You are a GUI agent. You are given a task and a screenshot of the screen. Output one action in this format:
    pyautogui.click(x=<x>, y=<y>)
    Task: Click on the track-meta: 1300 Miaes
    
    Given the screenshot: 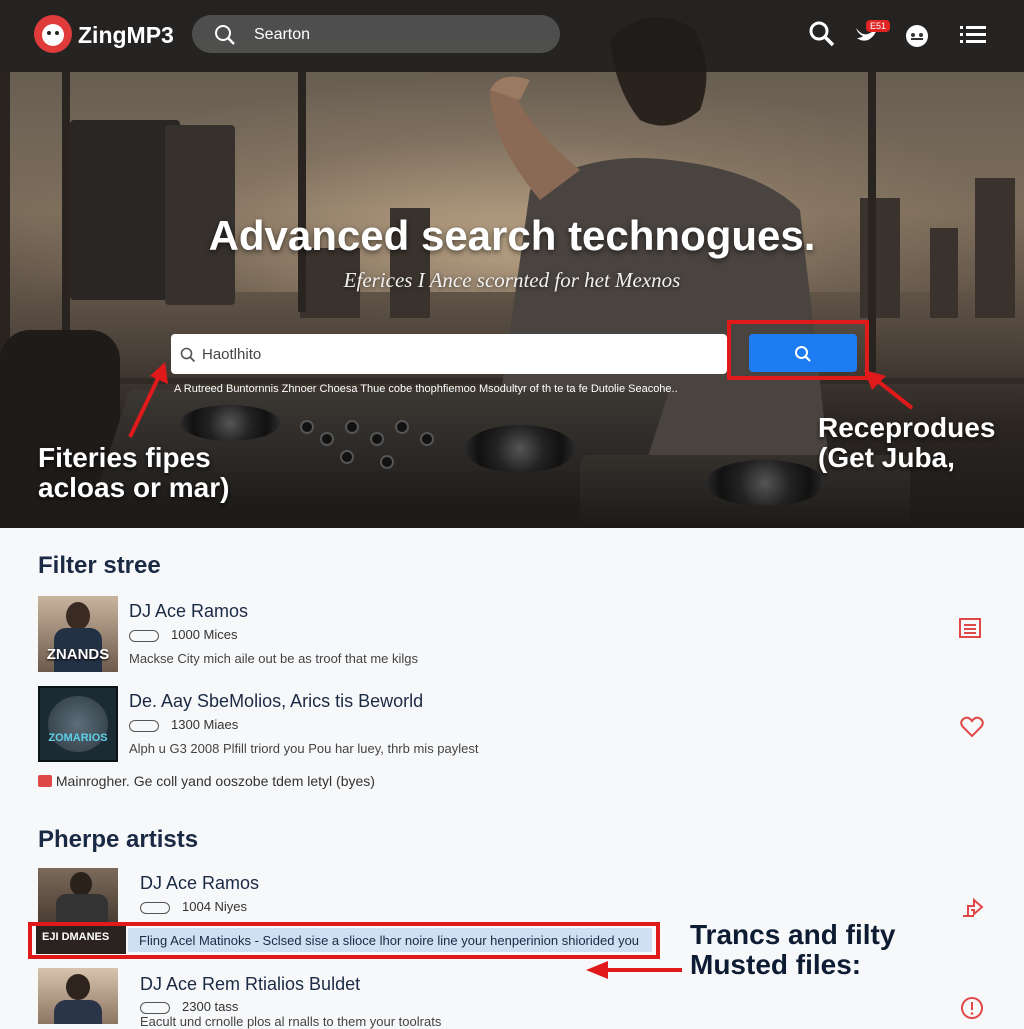 What is the action you would take?
    pyautogui.click(x=183, y=724)
    